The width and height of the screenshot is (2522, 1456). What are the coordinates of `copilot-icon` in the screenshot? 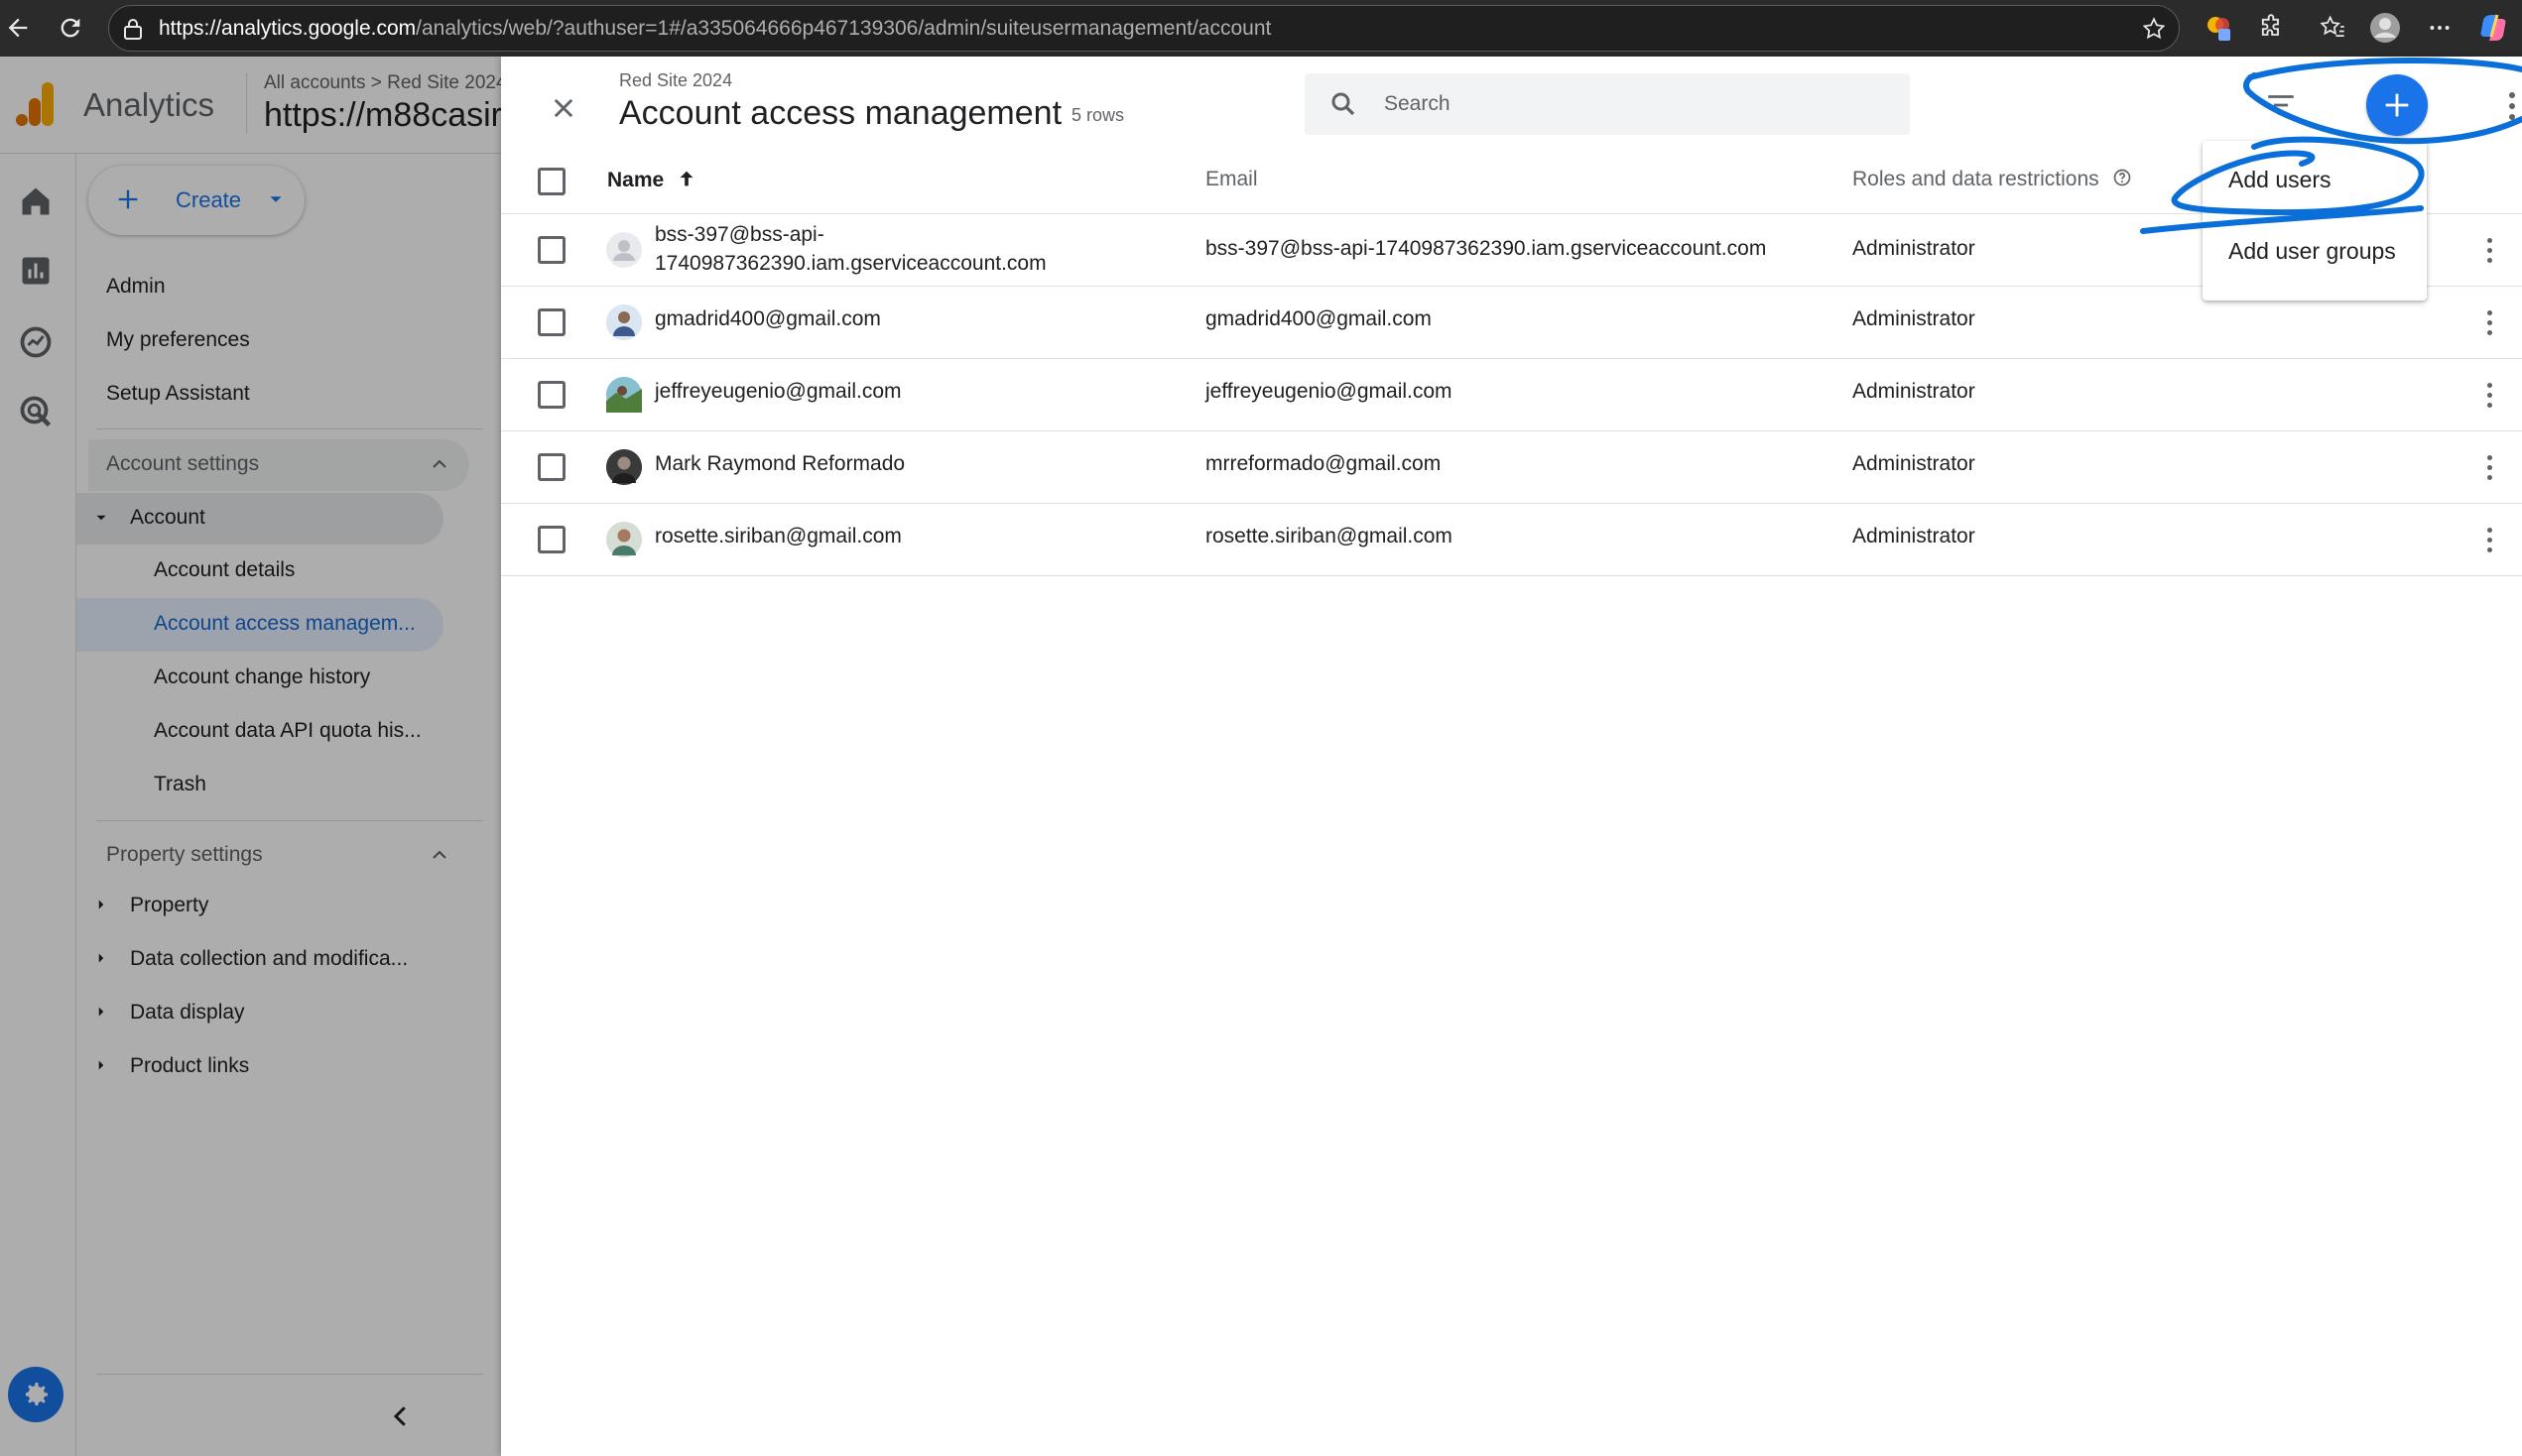 It's located at (2493, 28).